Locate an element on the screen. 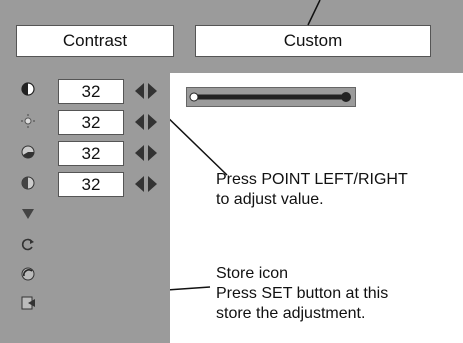 This screenshot has width=463, height=343. quit-icon is located at coordinates (28, 303).